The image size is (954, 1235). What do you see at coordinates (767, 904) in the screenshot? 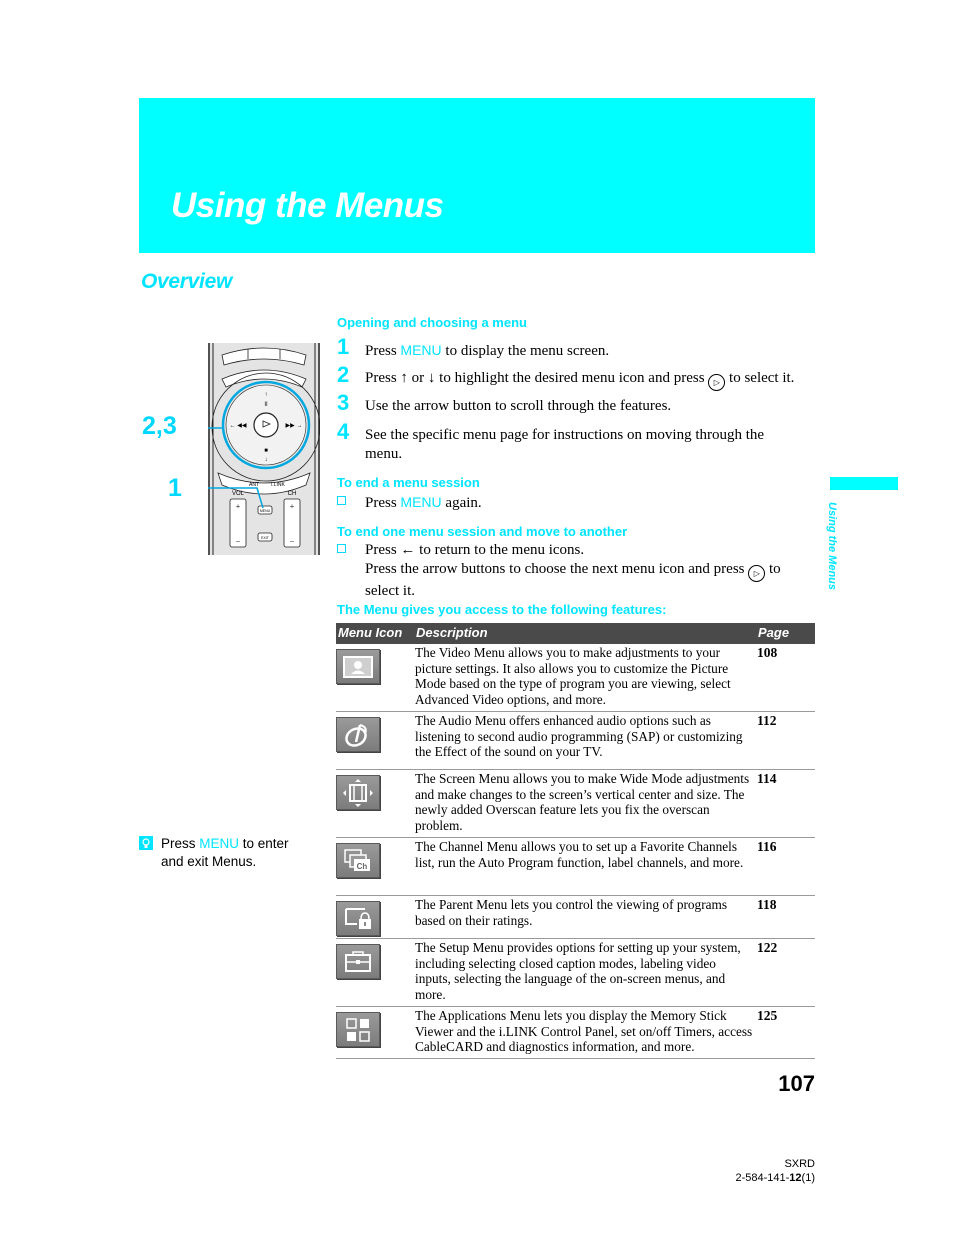
I see `page-ref: 118` at bounding box center [767, 904].